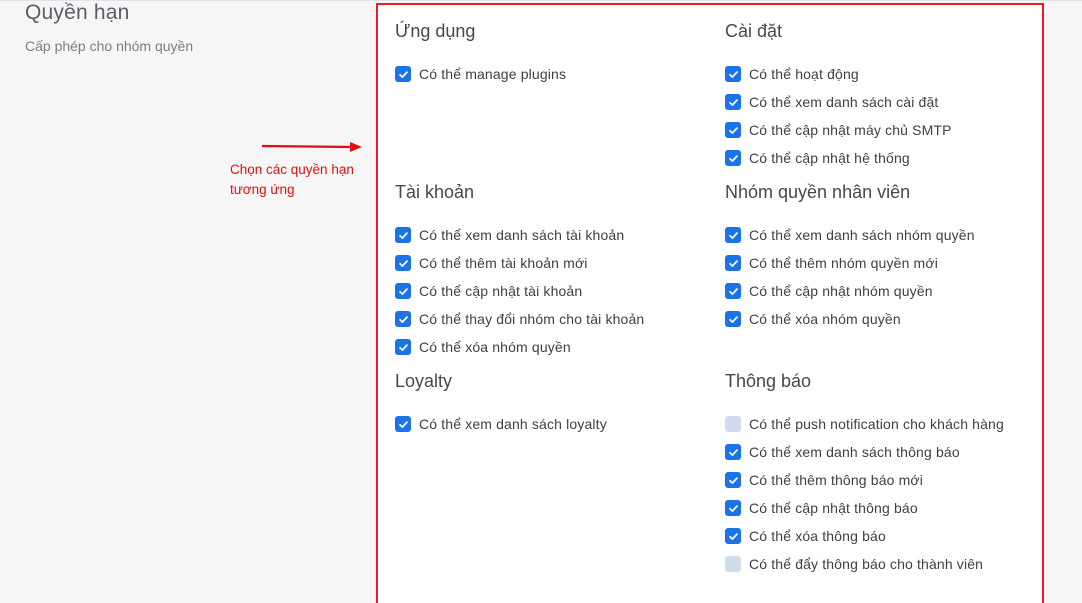 The height and width of the screenshot is (603, 1082). I want to click on permission-item: Có thể push notification cho khách hàng, so click(864, 424).